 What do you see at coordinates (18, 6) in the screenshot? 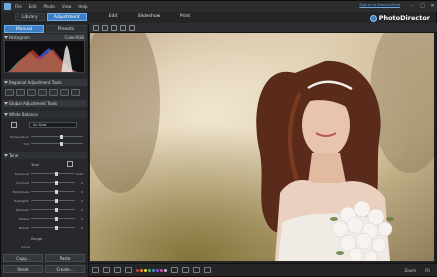
I see `menu-file: File` at bounding box center [18, 6].